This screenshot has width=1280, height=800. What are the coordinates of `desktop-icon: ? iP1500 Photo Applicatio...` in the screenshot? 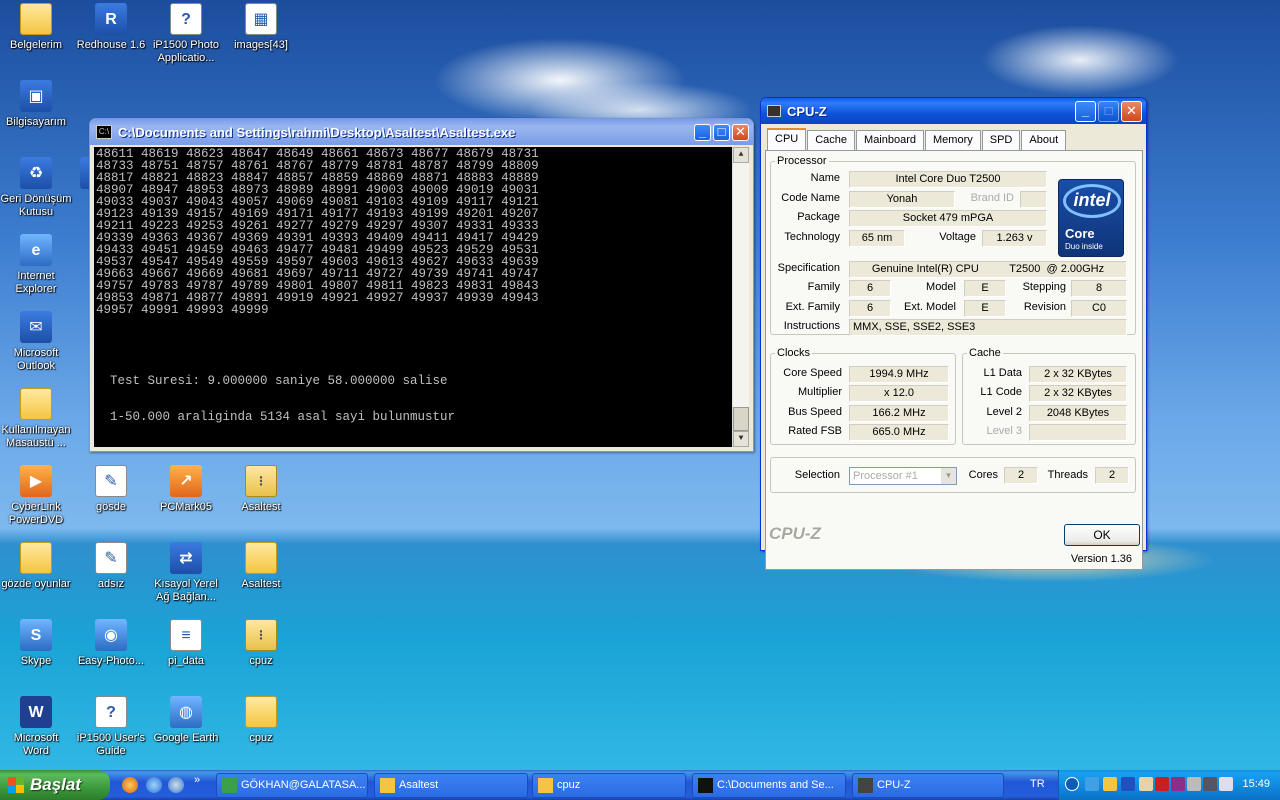 It's located at (186, 34).